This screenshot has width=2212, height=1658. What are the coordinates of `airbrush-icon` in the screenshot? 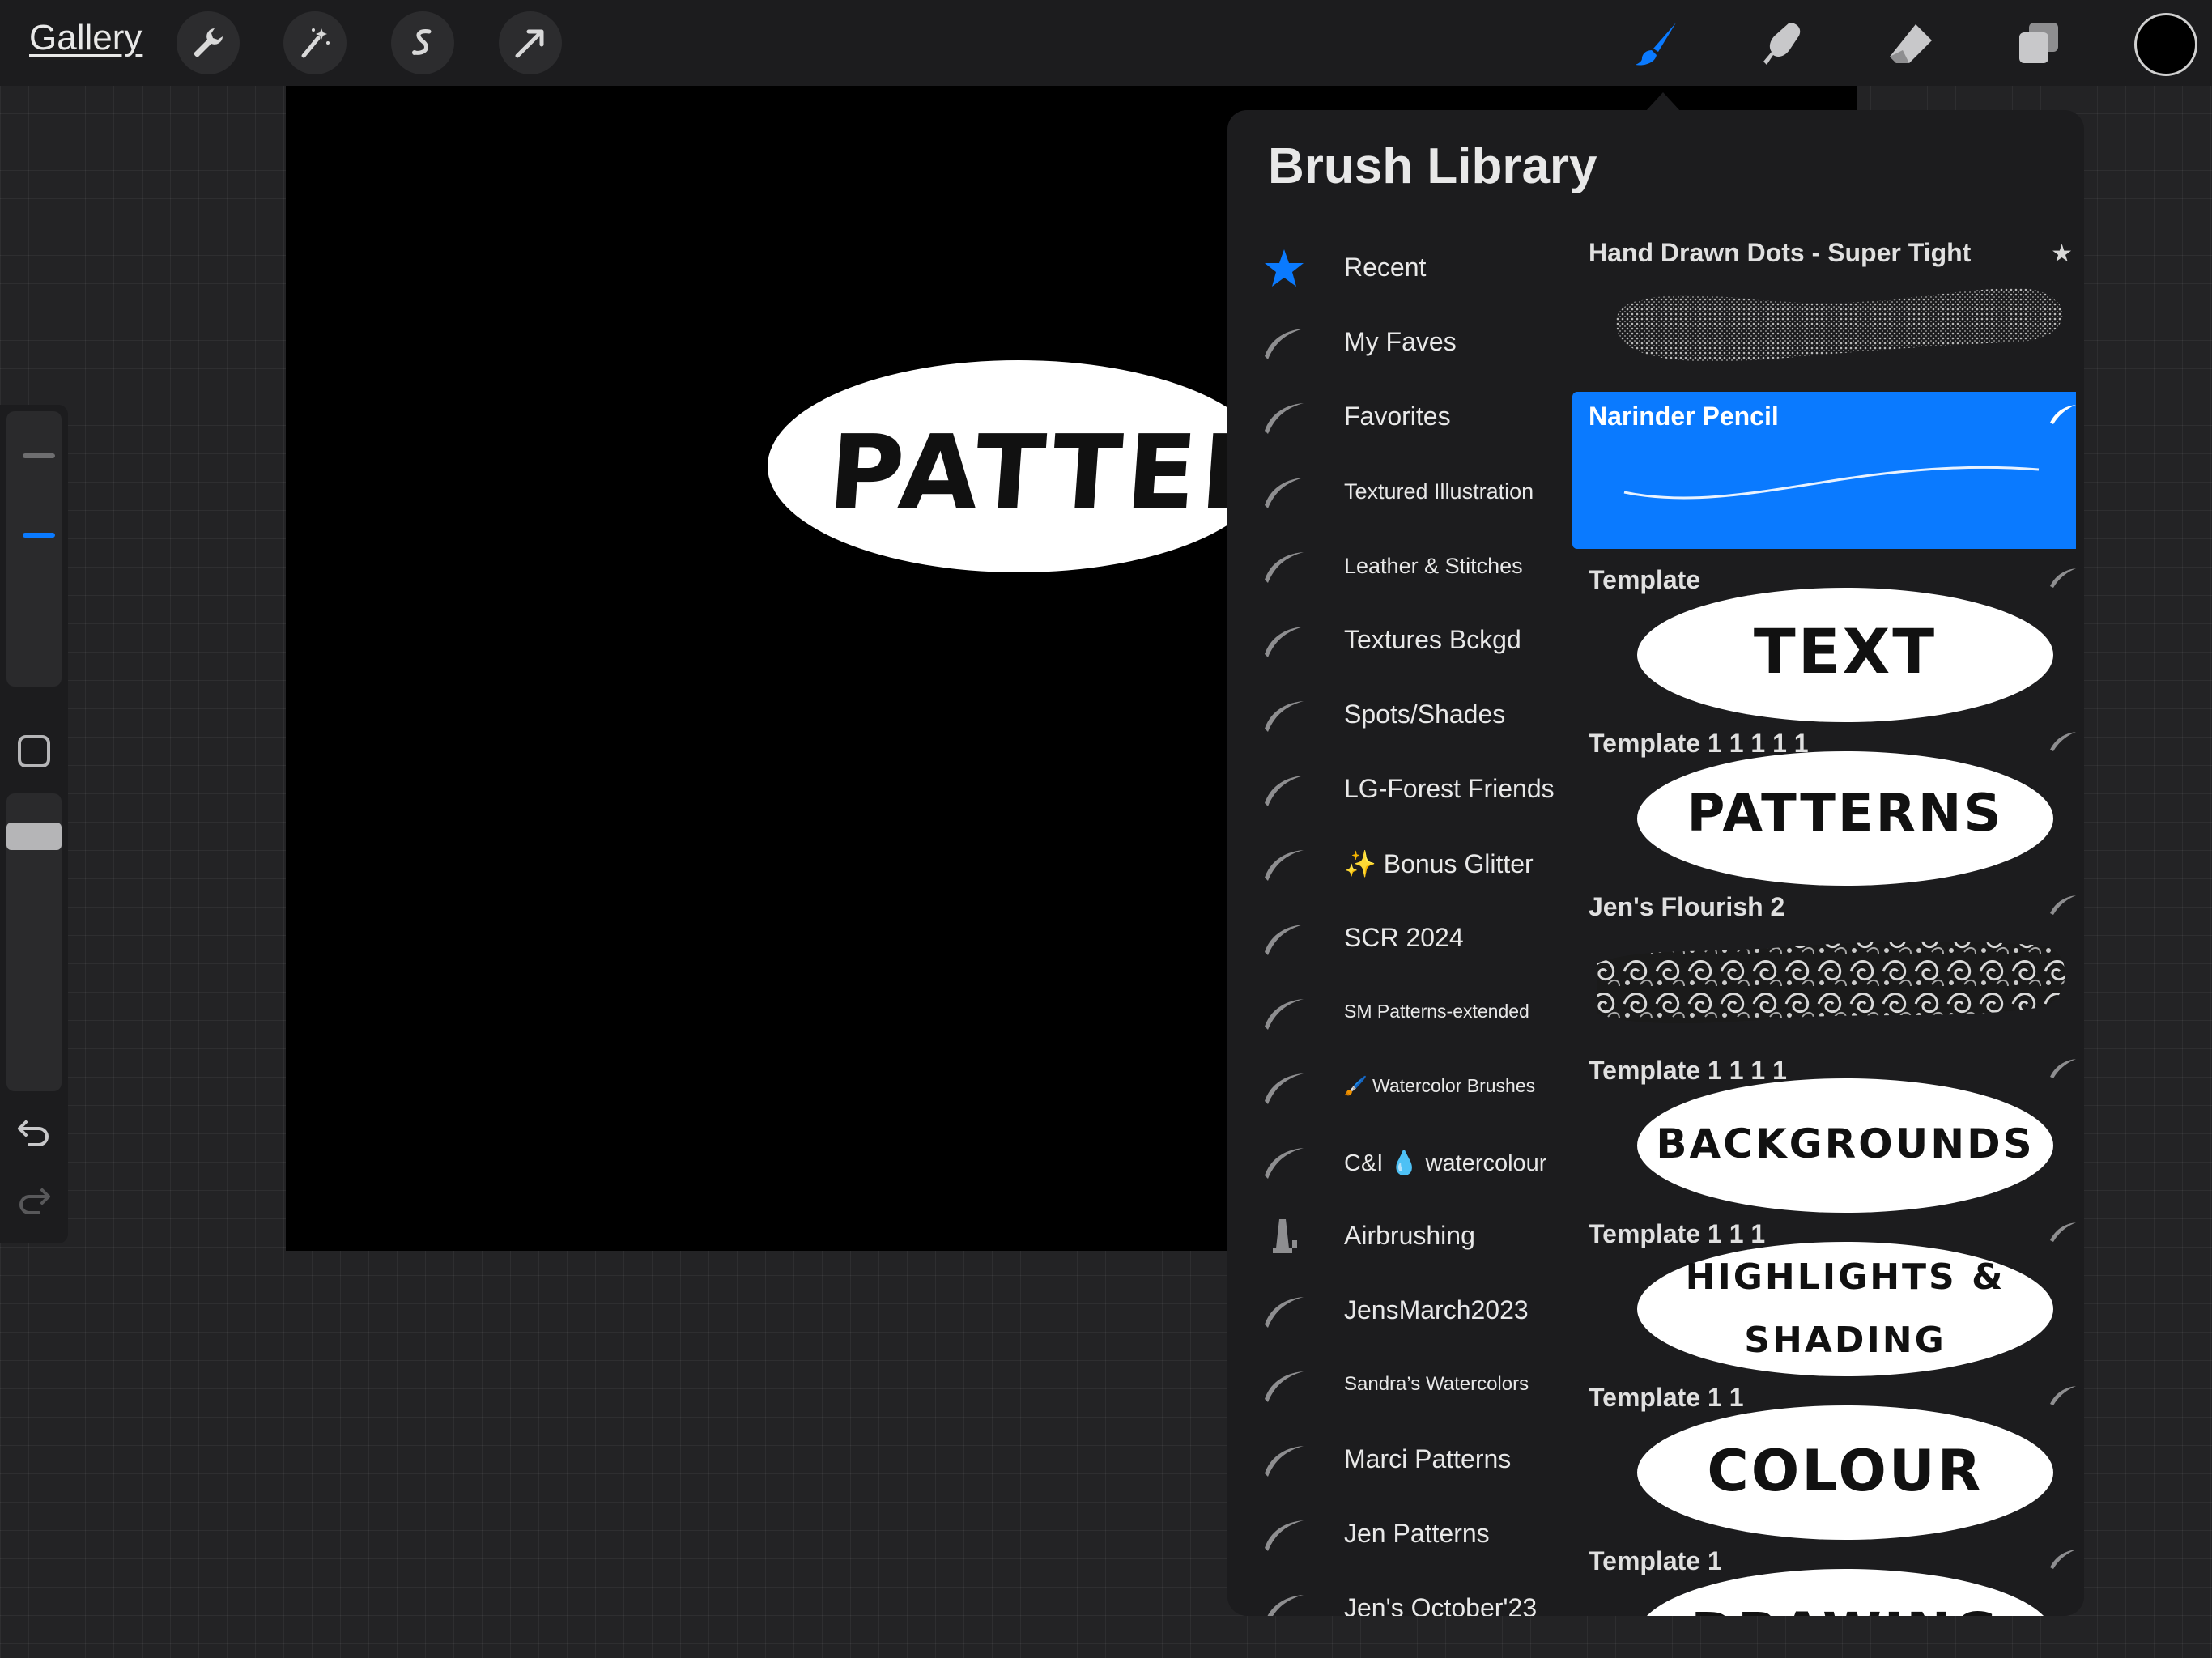 It's located at (1285, 1236).